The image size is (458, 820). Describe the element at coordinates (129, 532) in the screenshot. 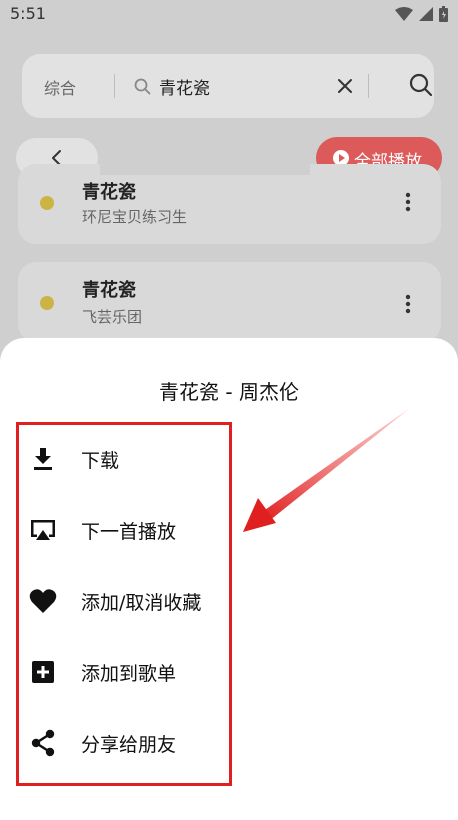

I see `menu-item-label: 下一首播放` at that location.